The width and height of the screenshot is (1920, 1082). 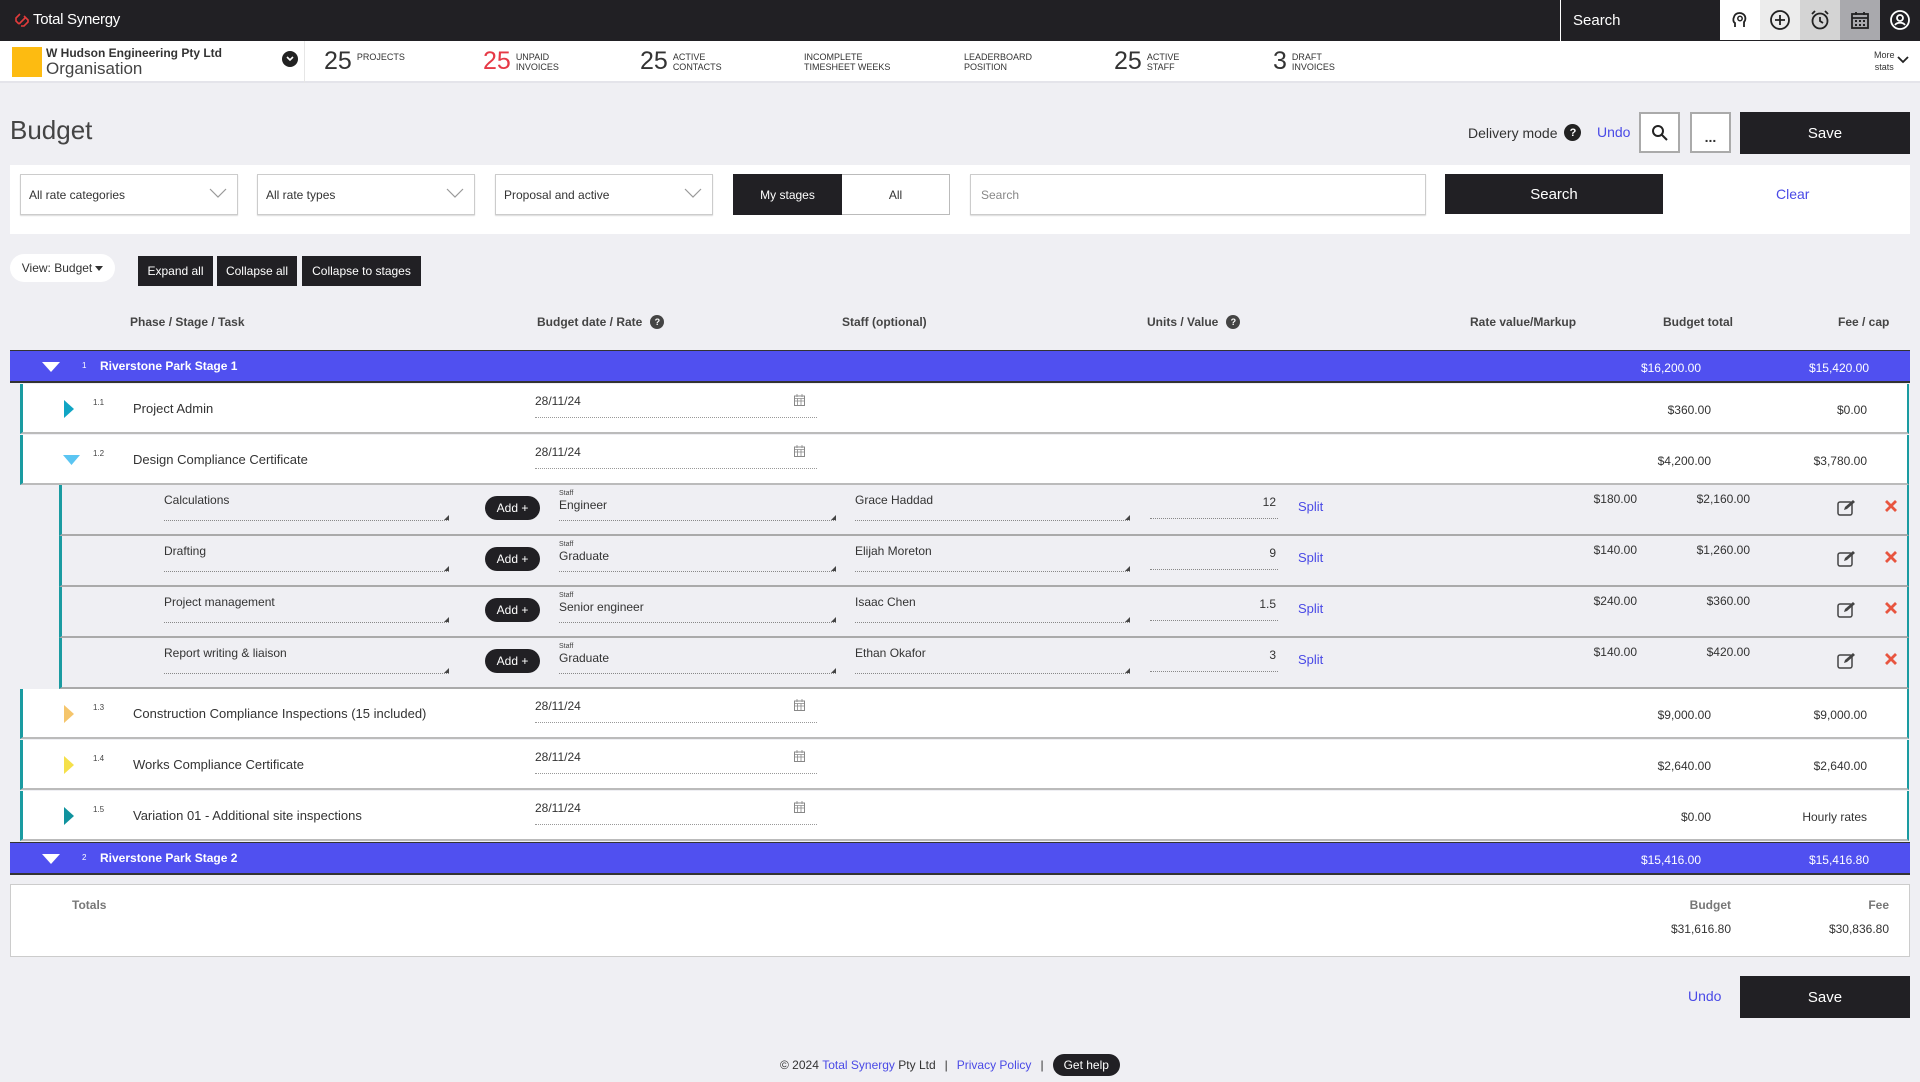 What do you see at coordinates (697, 505) in the screenshot?
I see `staff-role-field: Staff Engineer` at bounding box center [697, 505].